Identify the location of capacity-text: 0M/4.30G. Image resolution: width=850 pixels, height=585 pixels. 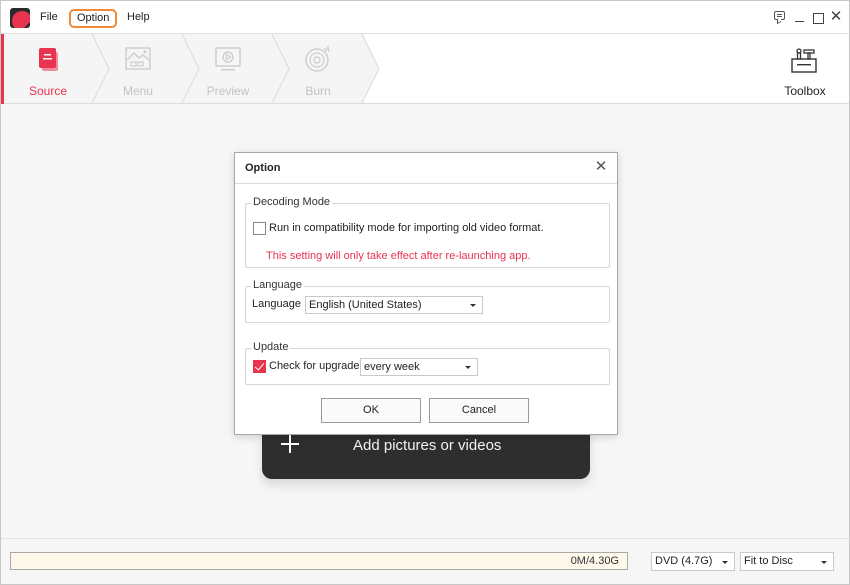
(594, 561).